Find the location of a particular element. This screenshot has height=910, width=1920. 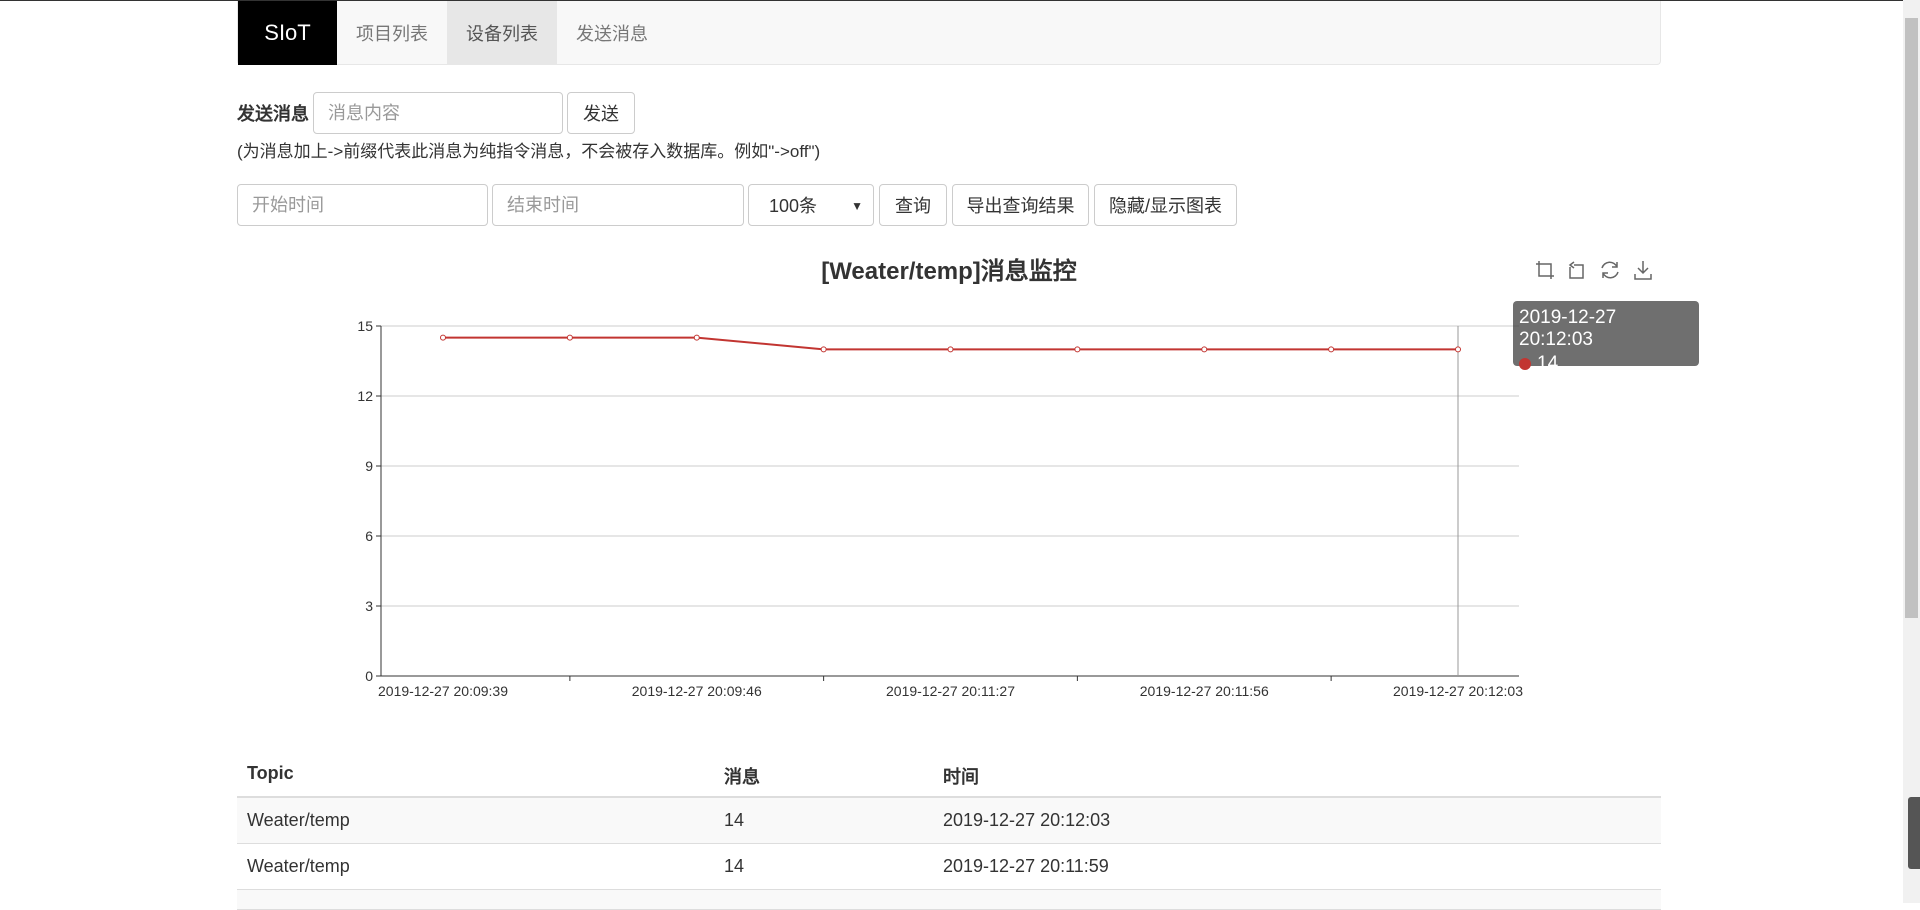

toggle-chart-button: 隐藏/显示图表 is located at coordinates (1165, 205).